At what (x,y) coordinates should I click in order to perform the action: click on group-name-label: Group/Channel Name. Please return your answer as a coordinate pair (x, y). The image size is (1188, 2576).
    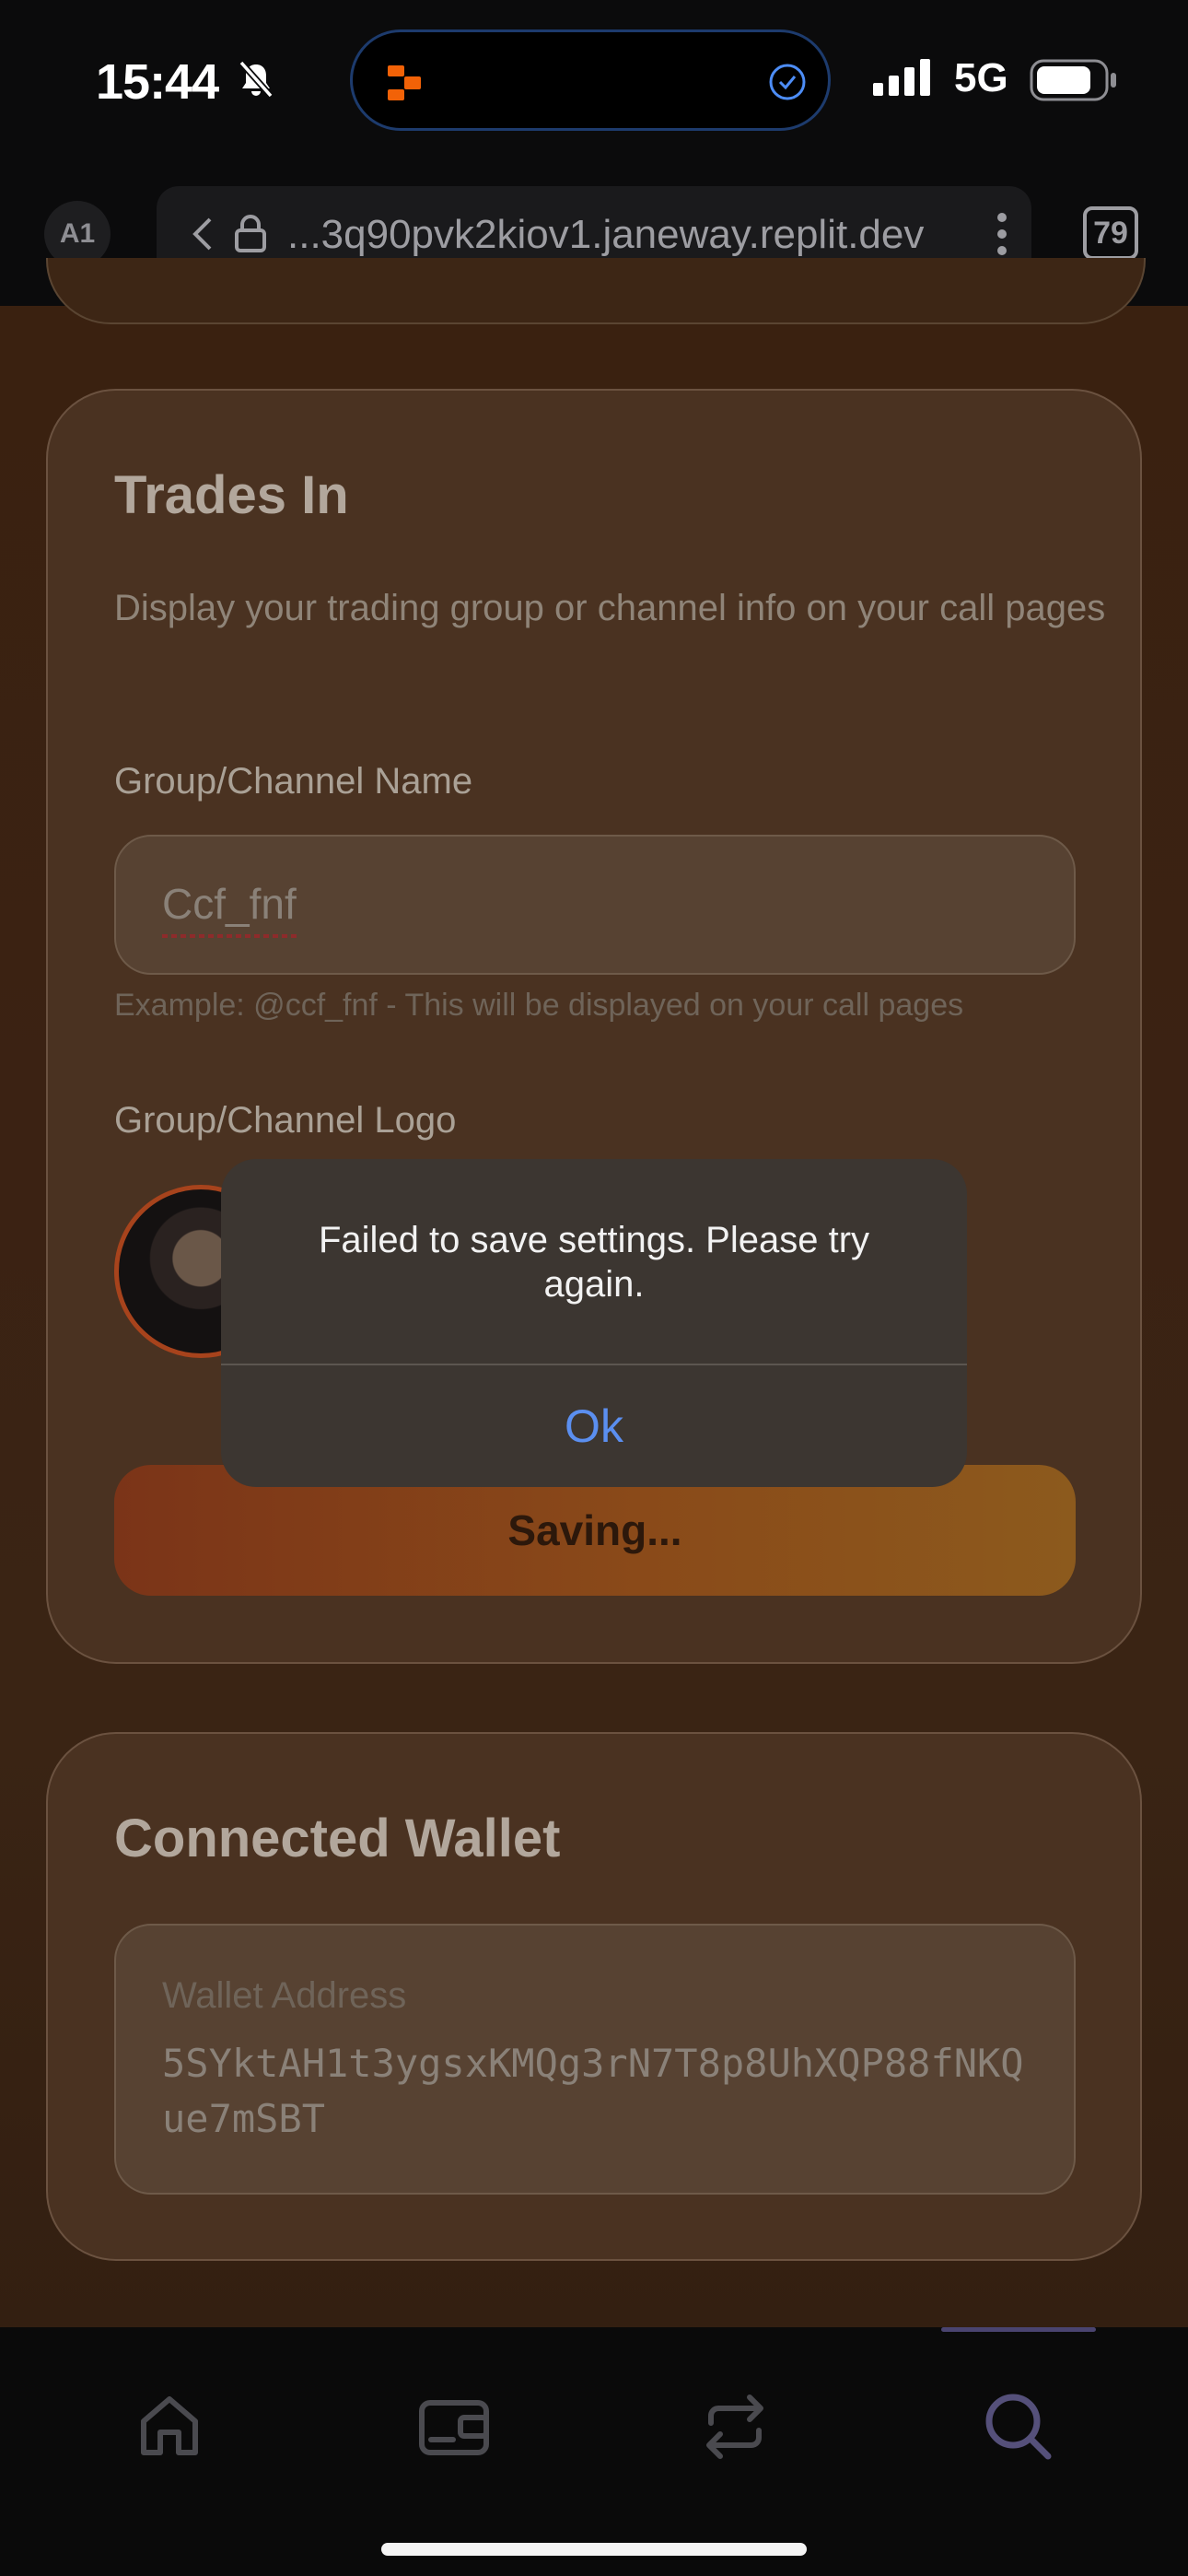
    Looking at the image, I should click on (294, 781).